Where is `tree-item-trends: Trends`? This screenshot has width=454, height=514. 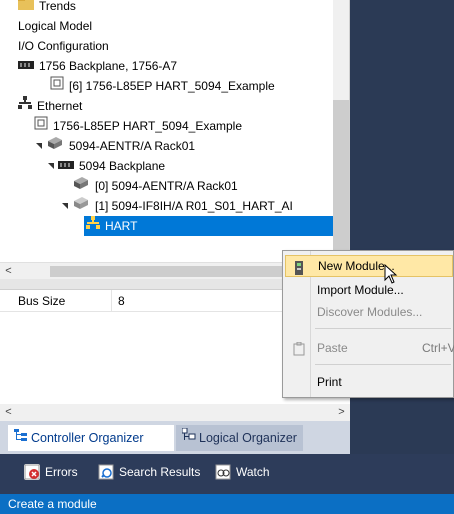
tree-item-trends: Trends is located at coordinates (48, 8).